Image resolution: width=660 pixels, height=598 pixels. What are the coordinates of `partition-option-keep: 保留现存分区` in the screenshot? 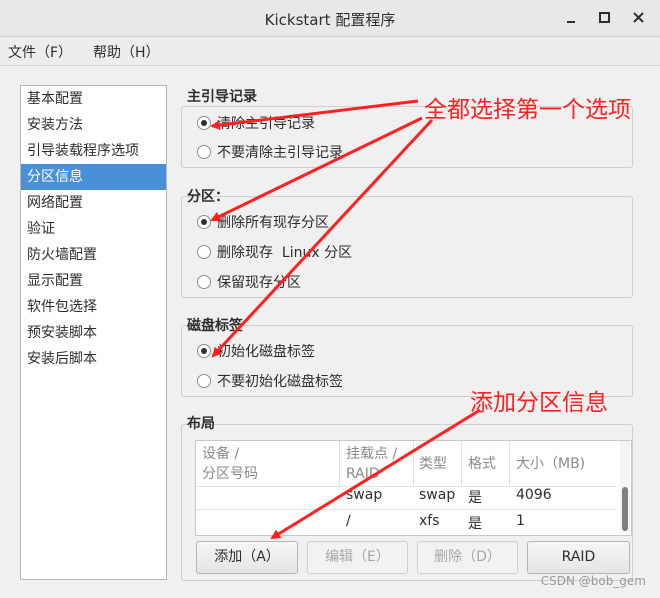 It's located at (249, 283).